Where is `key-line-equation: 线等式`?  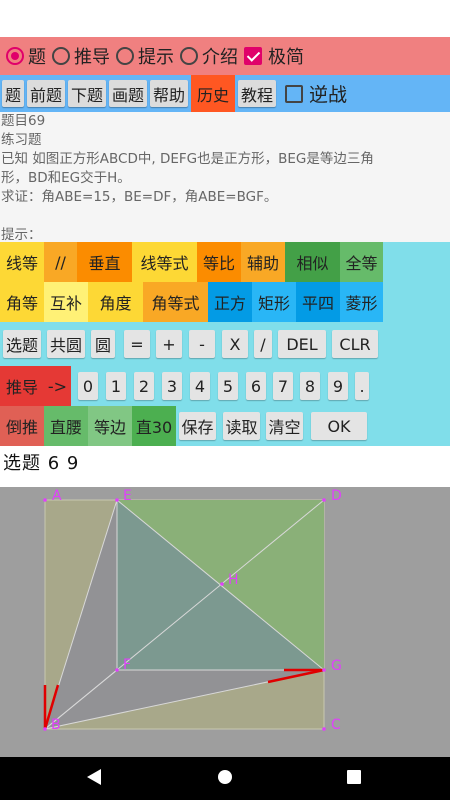
key-line-equation: 线等式 is located at coordinates (164, 262).